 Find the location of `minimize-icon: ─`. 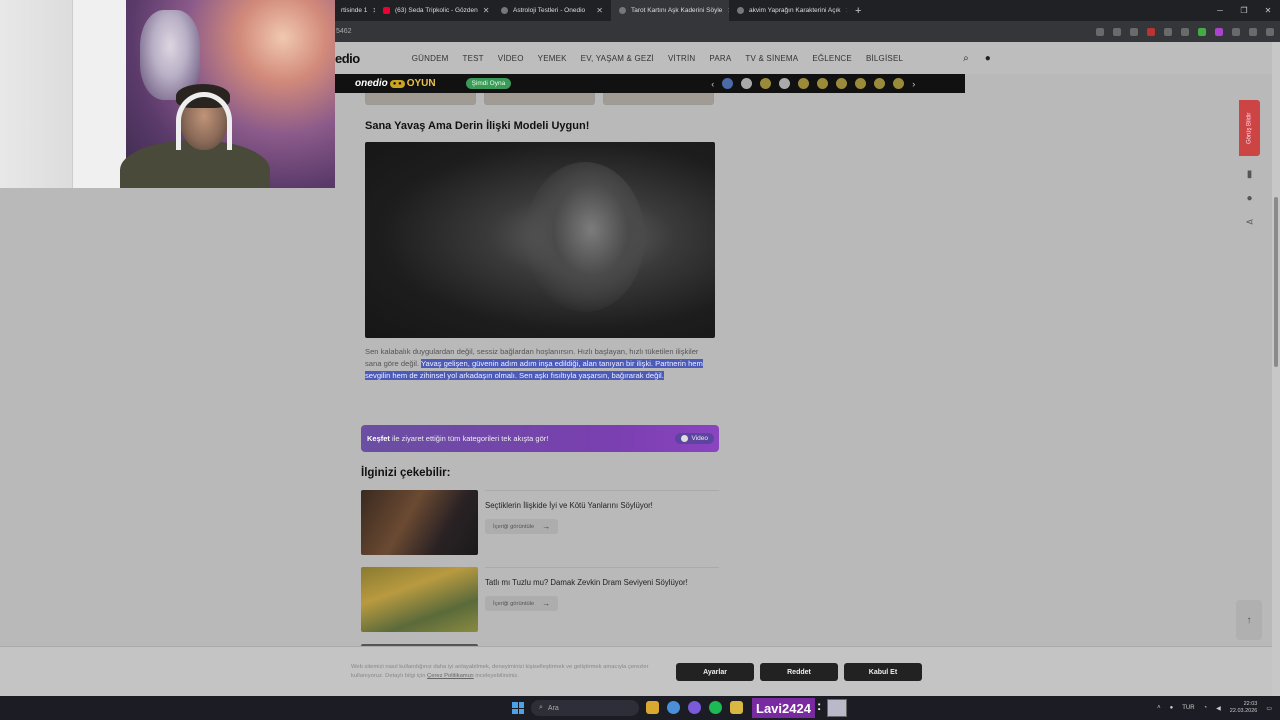

minimize-icon: ─ is located at coordinates (1220, 10).